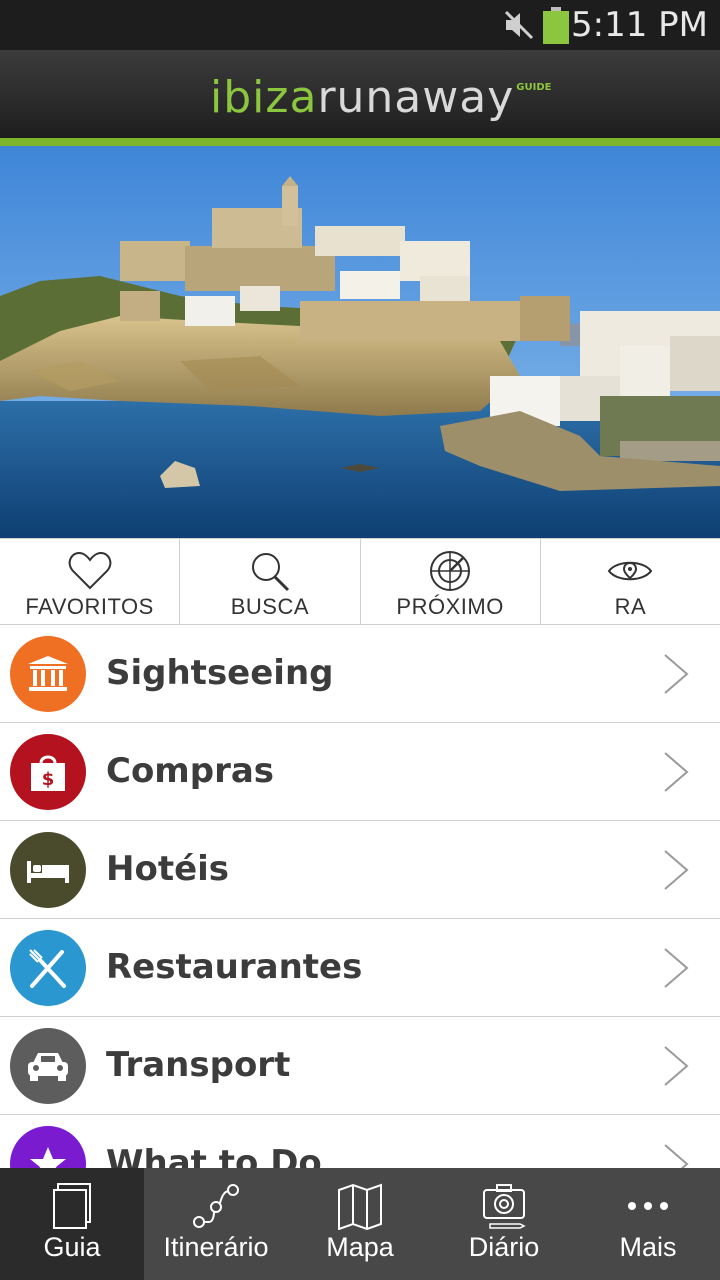 The image size is (720, 1280). I want to click on category-row-hoteis: Hotéis, so click(360, 870).